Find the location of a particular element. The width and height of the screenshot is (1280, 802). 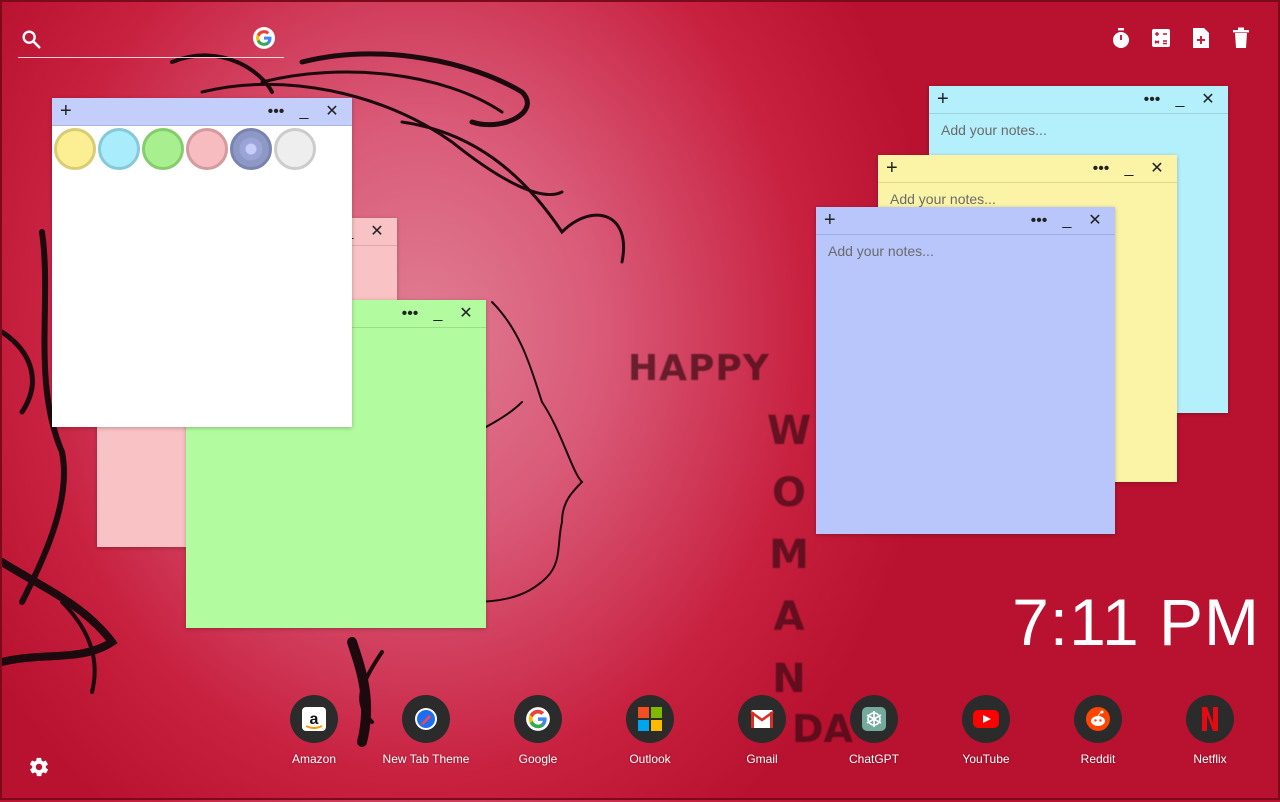

sticky-note-blue: + ••• _ ✕ is located at coordinates (965, 370).